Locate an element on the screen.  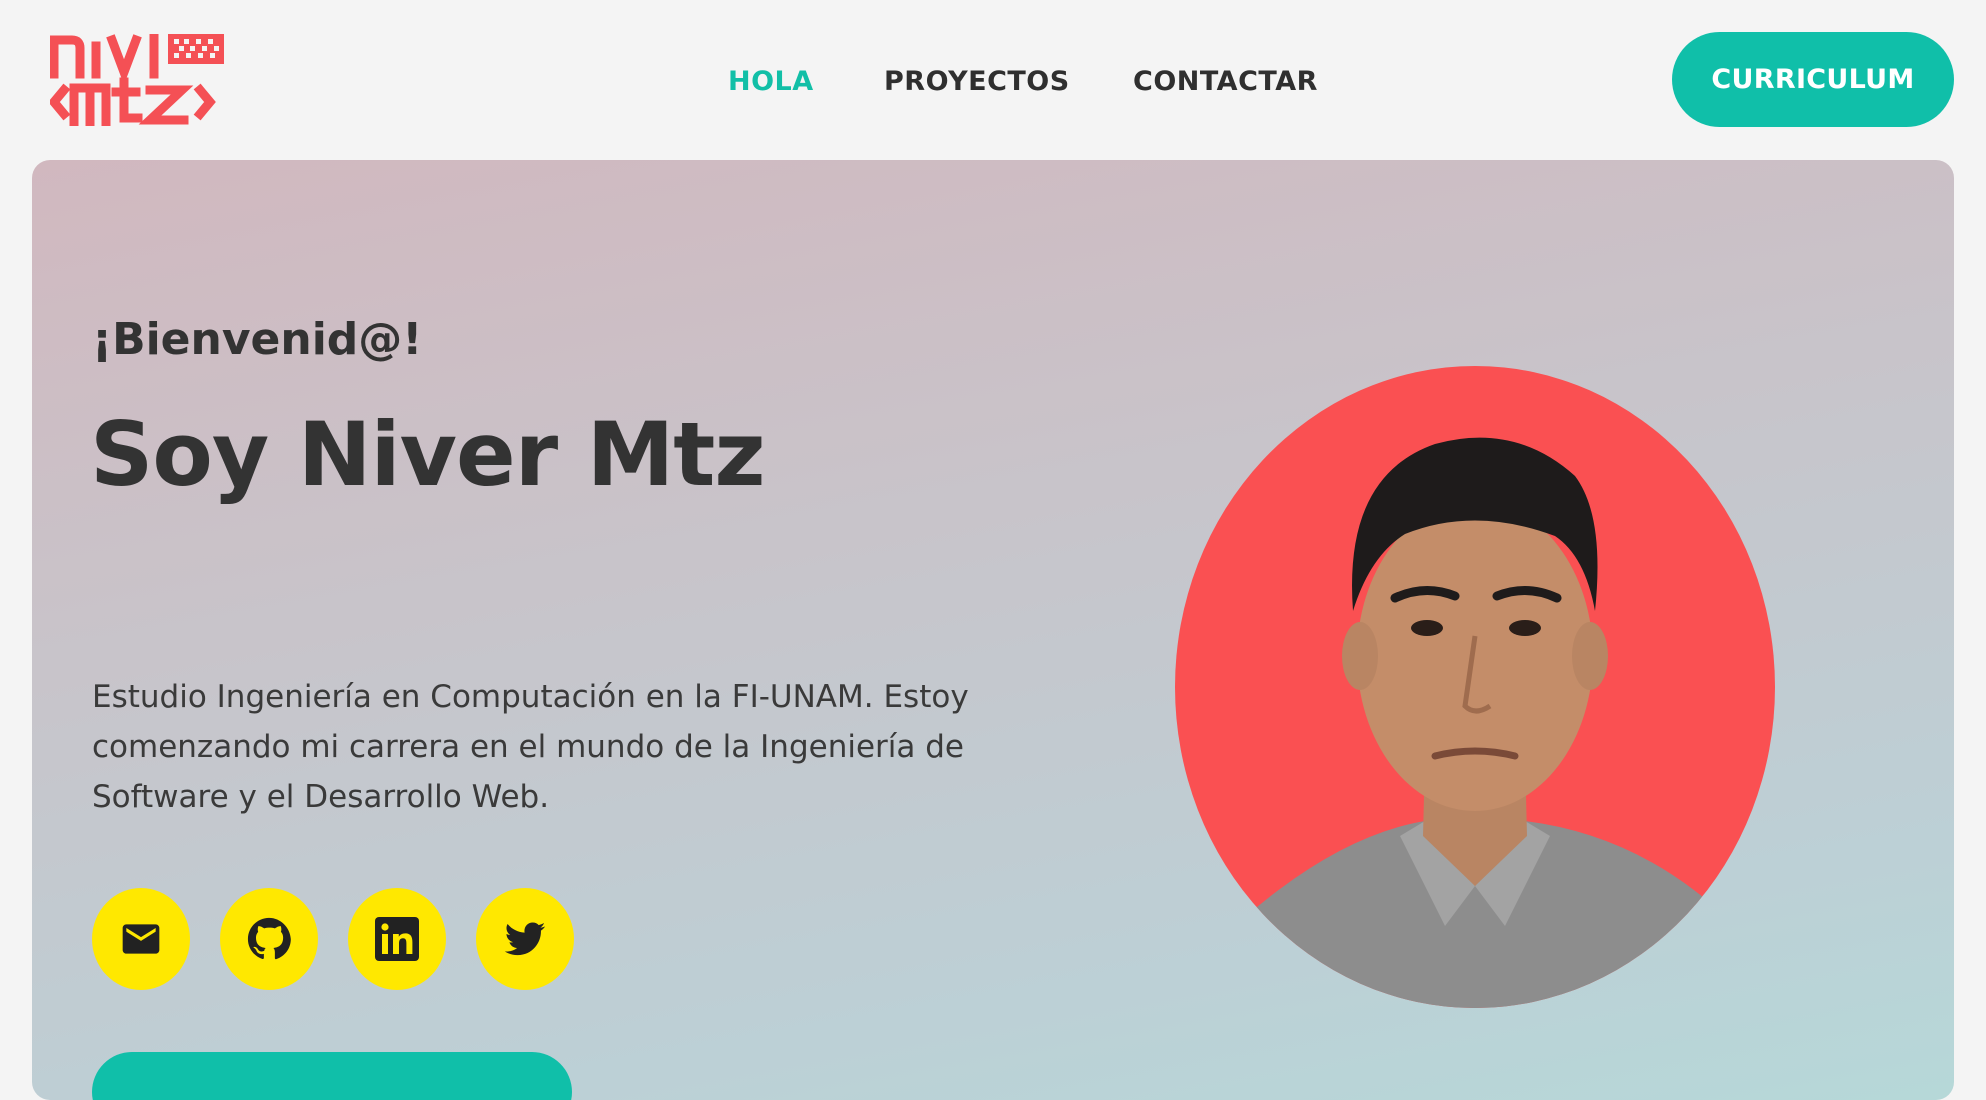
email-link is located at coordinates (141, 939).